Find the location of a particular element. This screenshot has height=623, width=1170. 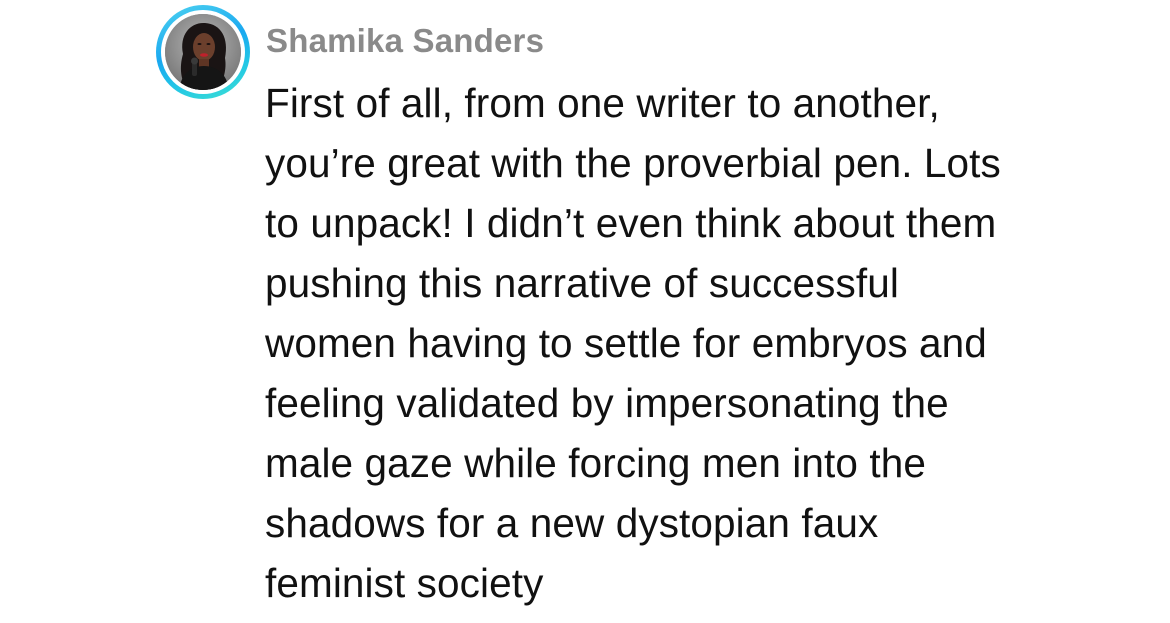

comment-line: feeling validated by impersonating the is located at coordinates (607, 403).